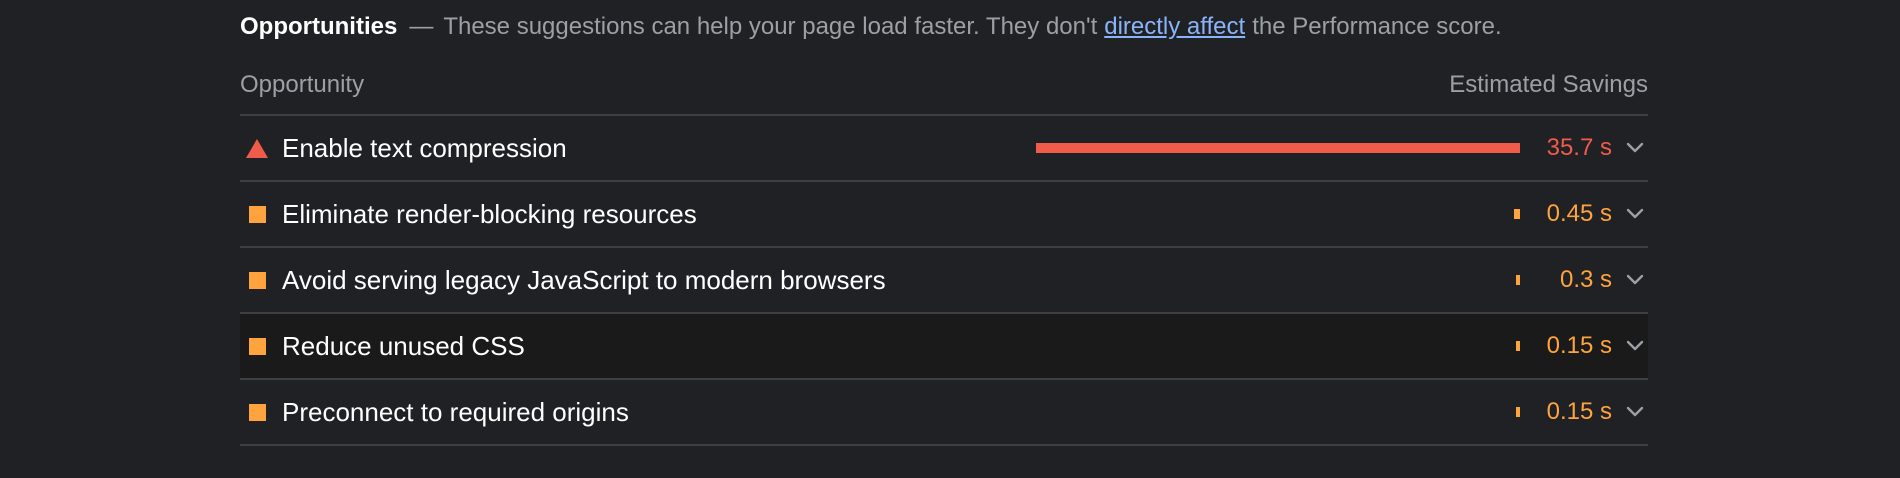 This screenshot has height=478, width=1900. Describe the element at coordinates (1579, 213) in the screenshot. I see `estimated-savings-value: 0.45 s` at that location.